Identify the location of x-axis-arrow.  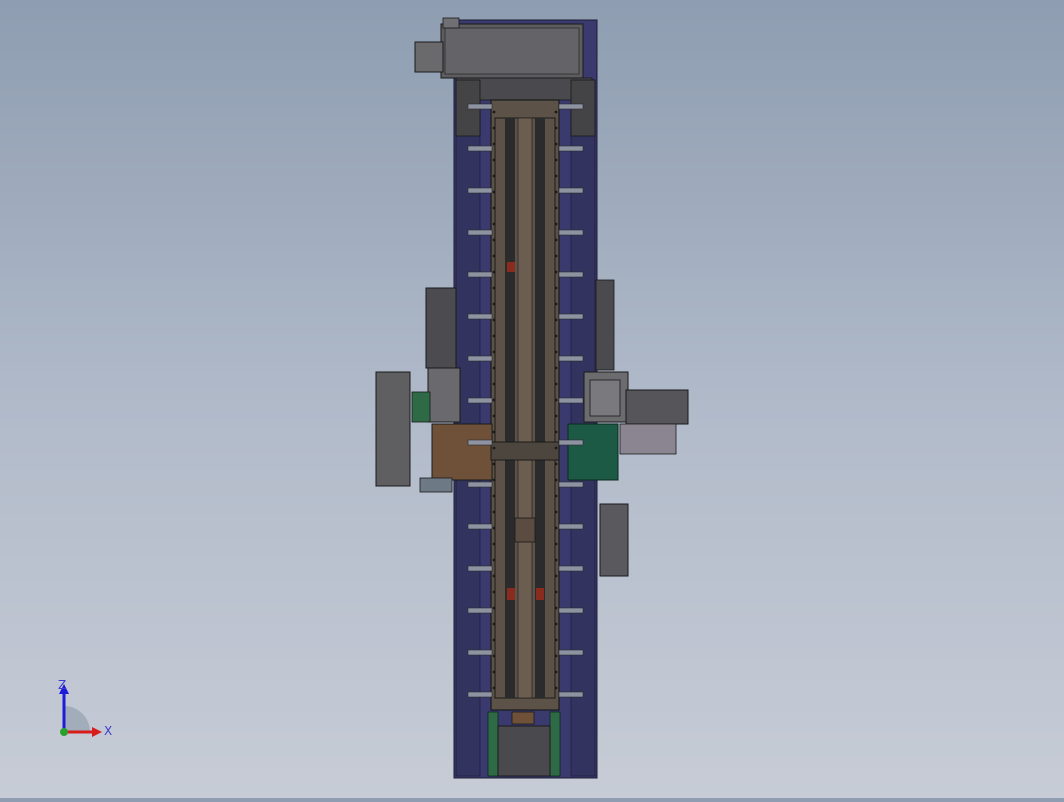
(97, 732).